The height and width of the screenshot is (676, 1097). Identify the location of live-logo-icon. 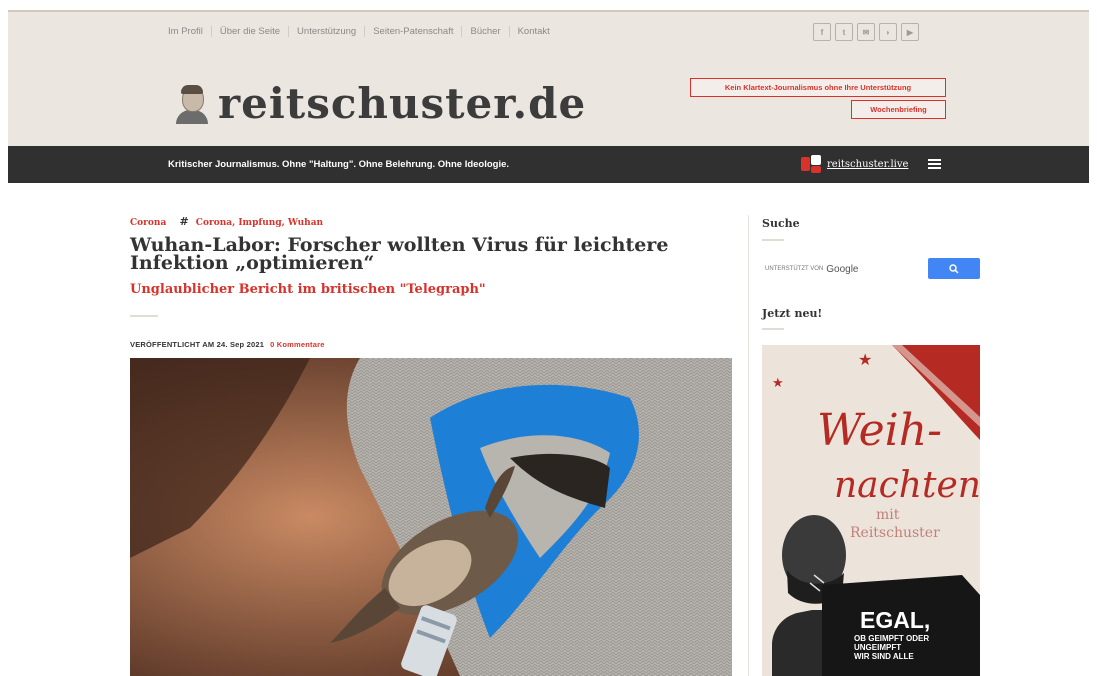
(811, 164).